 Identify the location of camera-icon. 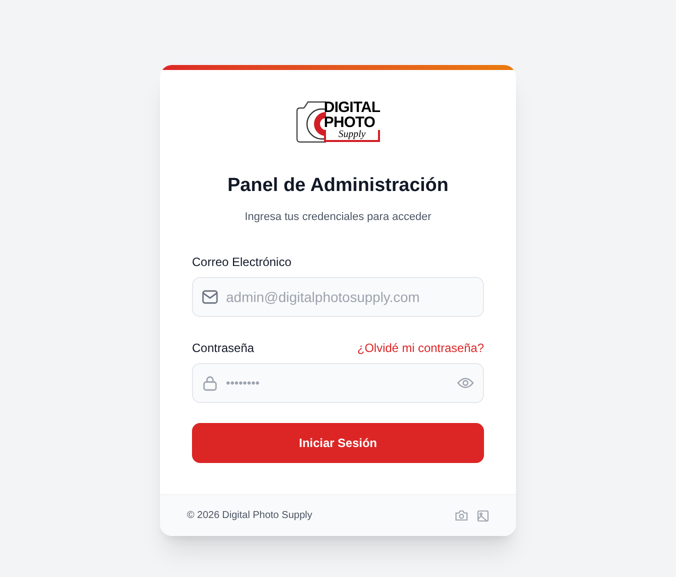
(461, 515).